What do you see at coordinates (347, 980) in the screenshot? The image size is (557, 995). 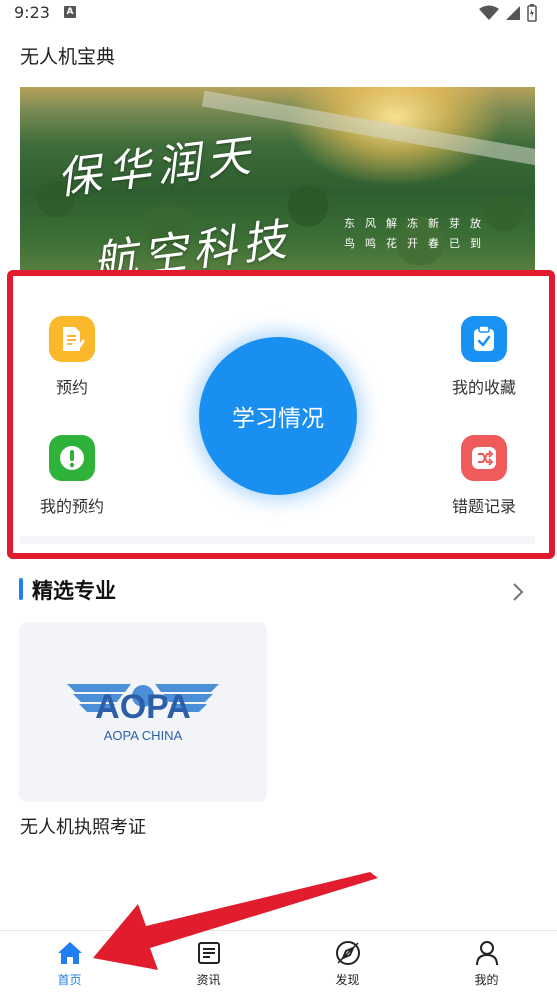 I see `tab-discover-label: 发现` at bounding box center [347, 980].